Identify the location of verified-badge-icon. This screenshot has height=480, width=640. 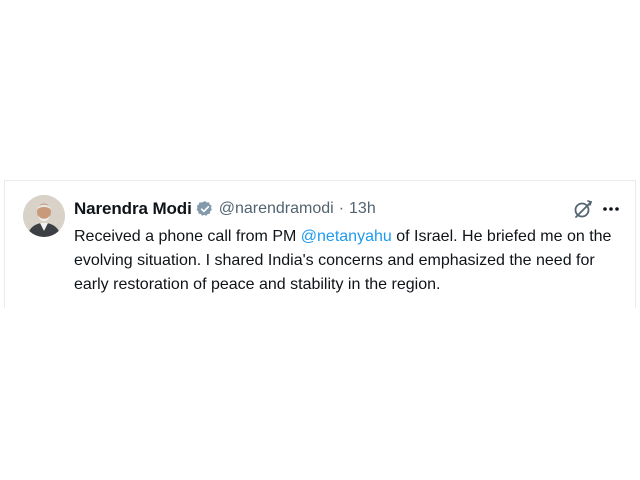
(205, 209).